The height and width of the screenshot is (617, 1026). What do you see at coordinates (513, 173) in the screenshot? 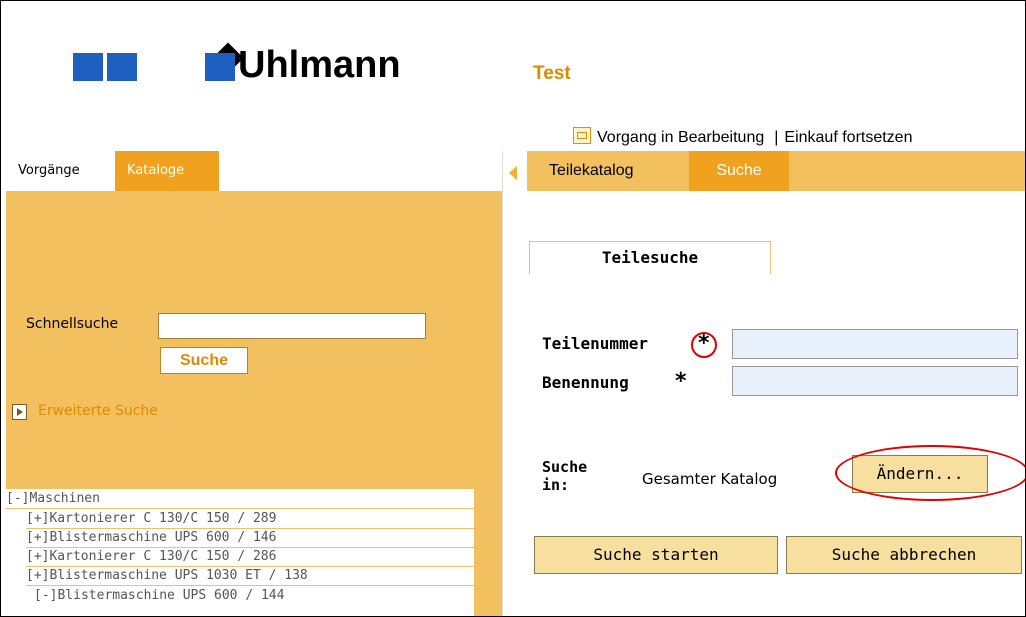
I see `collapse-left-icon` at bounding box center [513, 173].